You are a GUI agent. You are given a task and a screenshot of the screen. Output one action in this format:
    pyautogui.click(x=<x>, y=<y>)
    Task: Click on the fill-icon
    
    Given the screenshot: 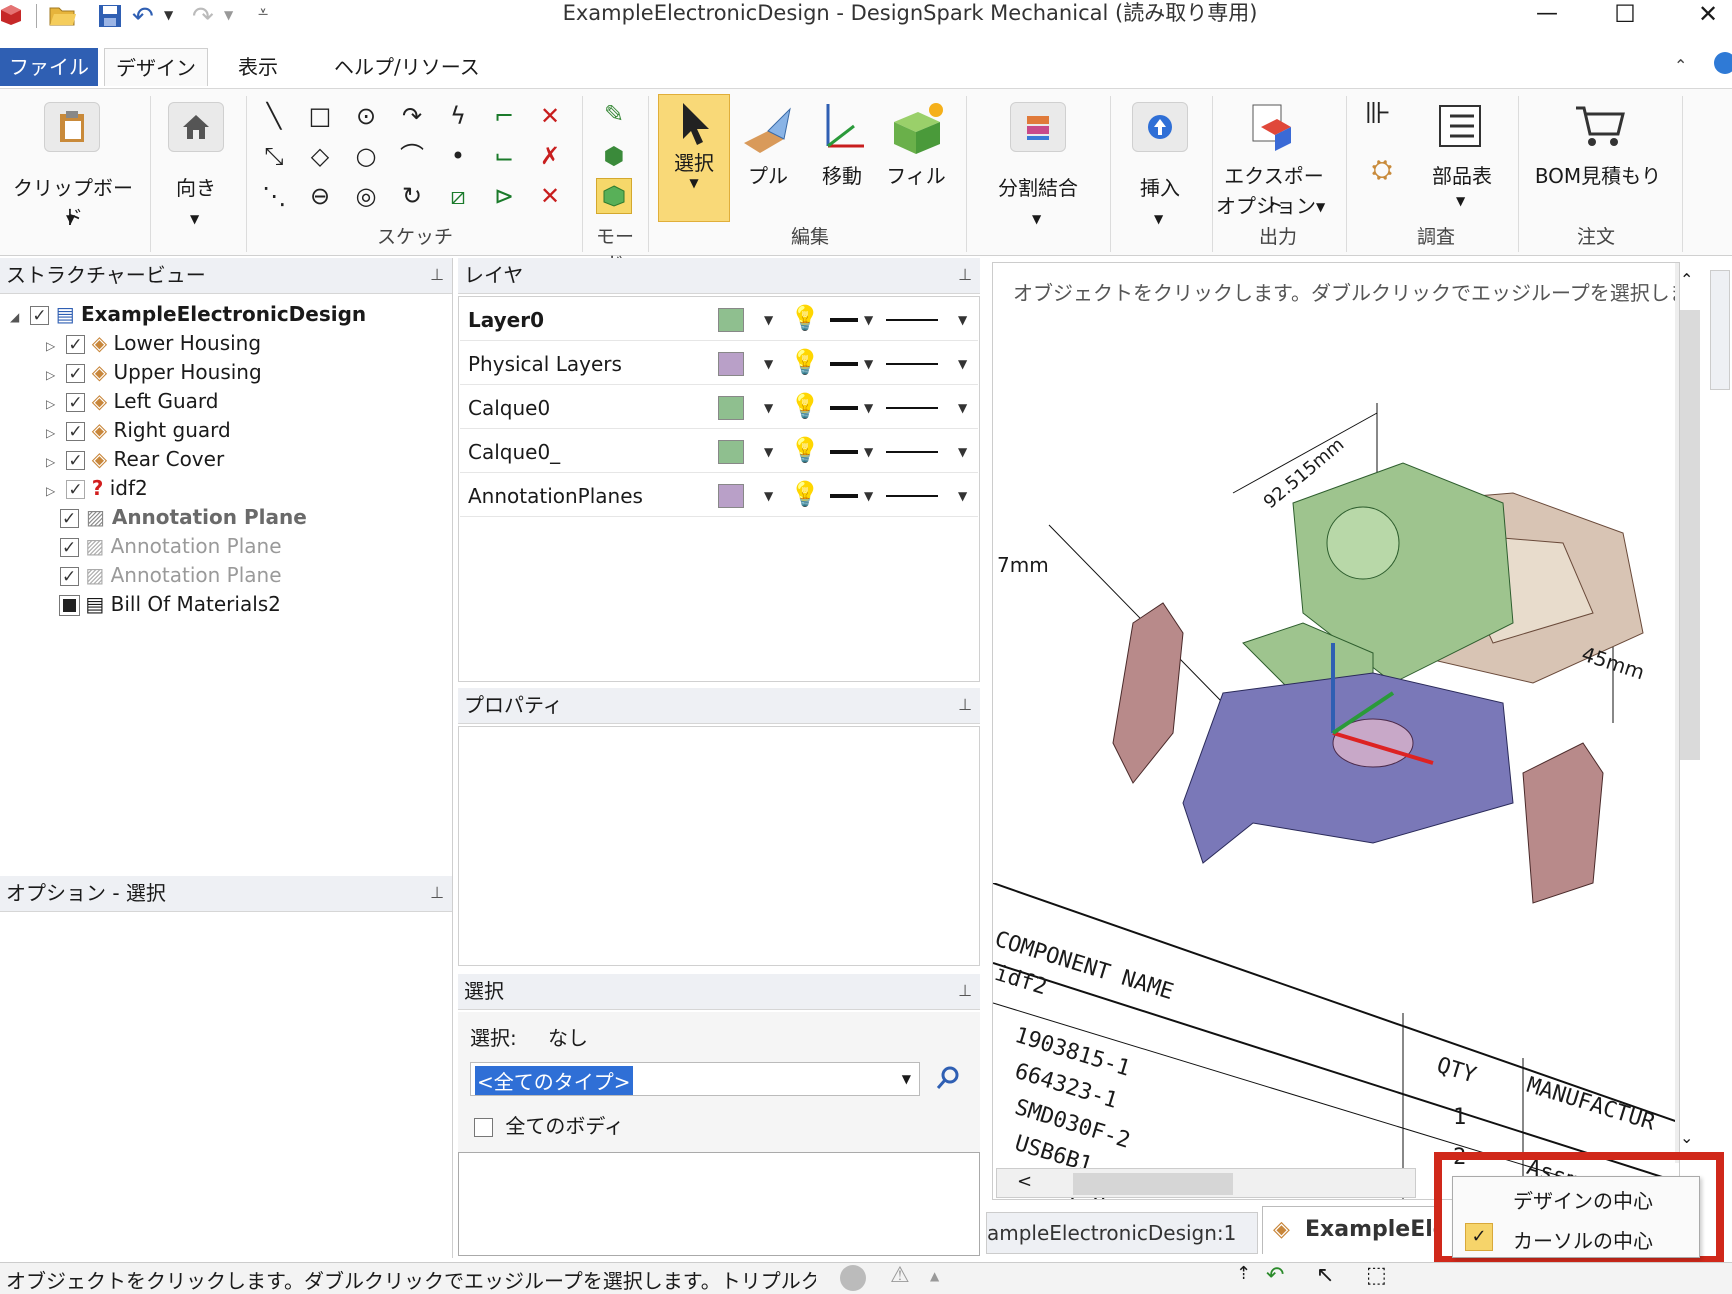 What is the action you would take?
    pyautogui.click(x=916, y=128)
    